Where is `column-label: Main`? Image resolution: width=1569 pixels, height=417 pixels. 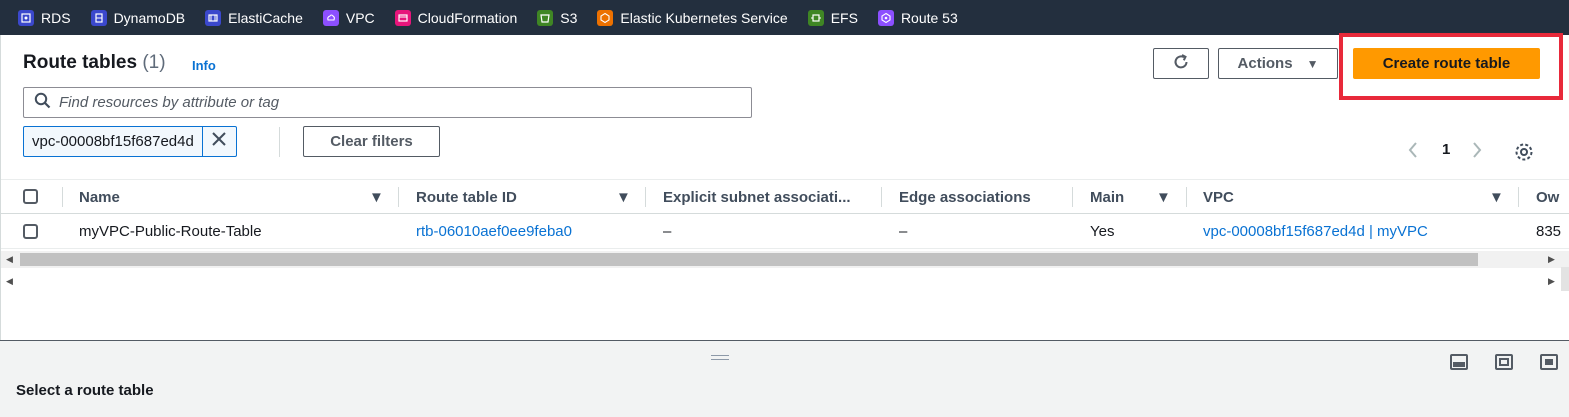
column-label: Main is located at coordinates (1107, 197).